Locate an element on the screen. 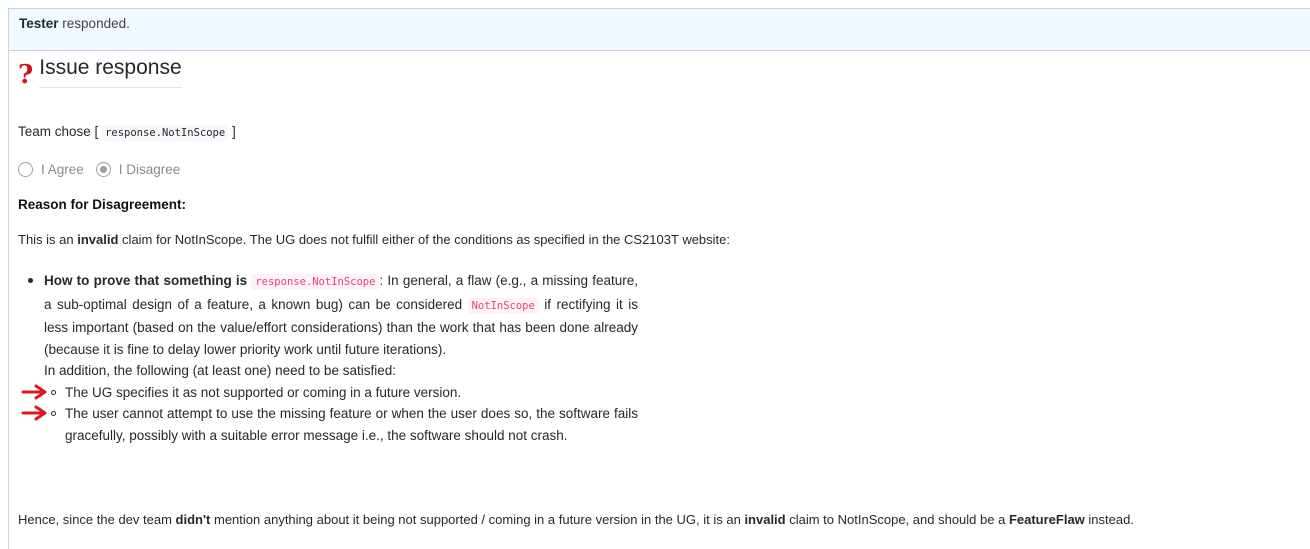  agree-radio-circle is located at coordinates (25, 169).